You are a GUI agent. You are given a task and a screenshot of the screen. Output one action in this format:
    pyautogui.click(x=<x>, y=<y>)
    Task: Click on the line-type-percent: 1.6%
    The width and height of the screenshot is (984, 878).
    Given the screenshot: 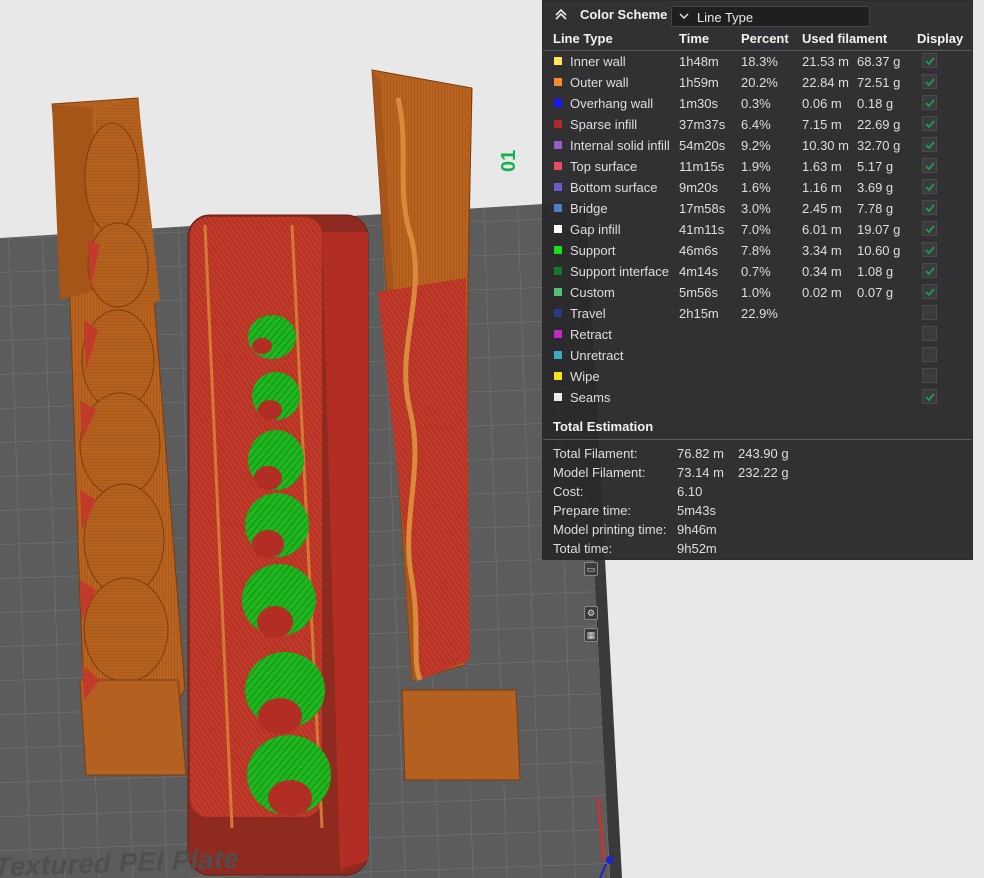 What is the action you would take?
    pyautogui.click(x=756, y=187)
    